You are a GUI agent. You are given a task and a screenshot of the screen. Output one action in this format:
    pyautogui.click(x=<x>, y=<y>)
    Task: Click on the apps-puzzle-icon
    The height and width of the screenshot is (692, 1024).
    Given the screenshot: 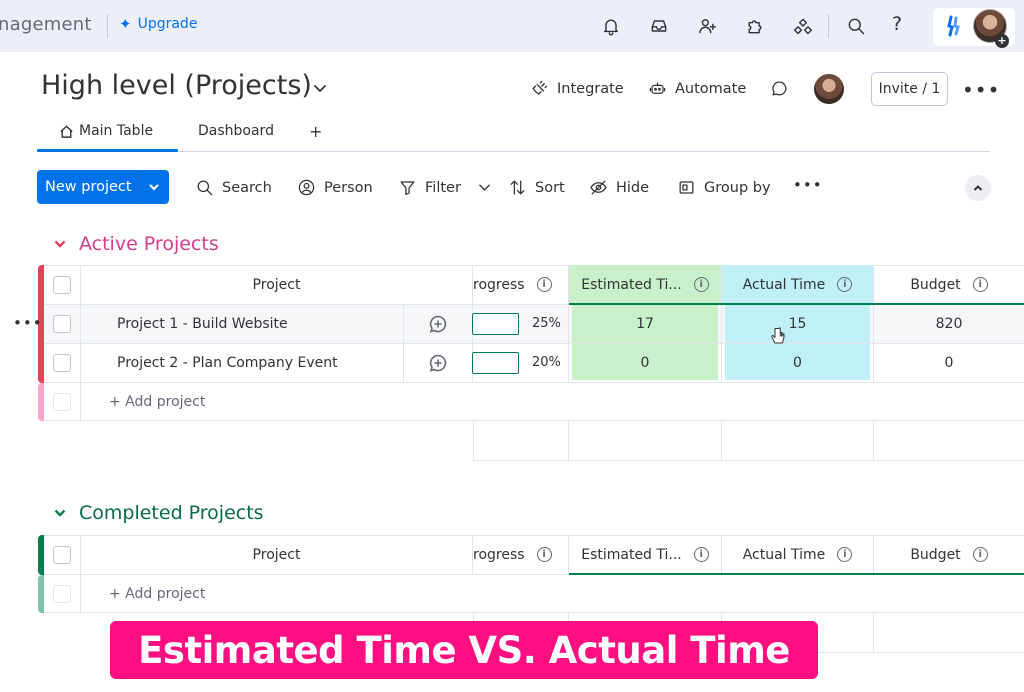 What is the action you would take?
    pyautogui.click(x=755, y=26)
    